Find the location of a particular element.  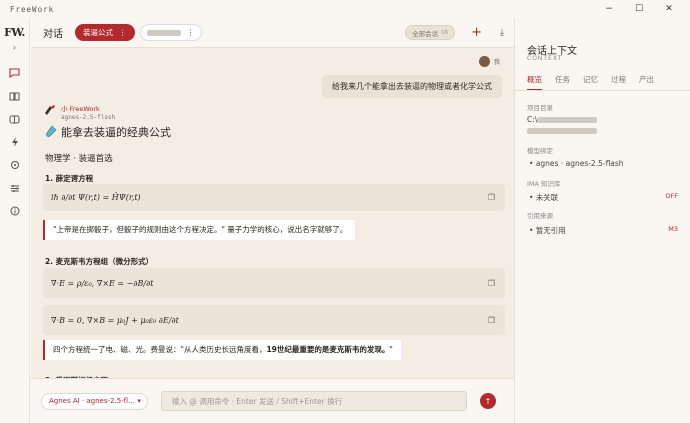

context-tabs: 概览 任务 记忆 过程 产出 is located at coordinates (590, 82).